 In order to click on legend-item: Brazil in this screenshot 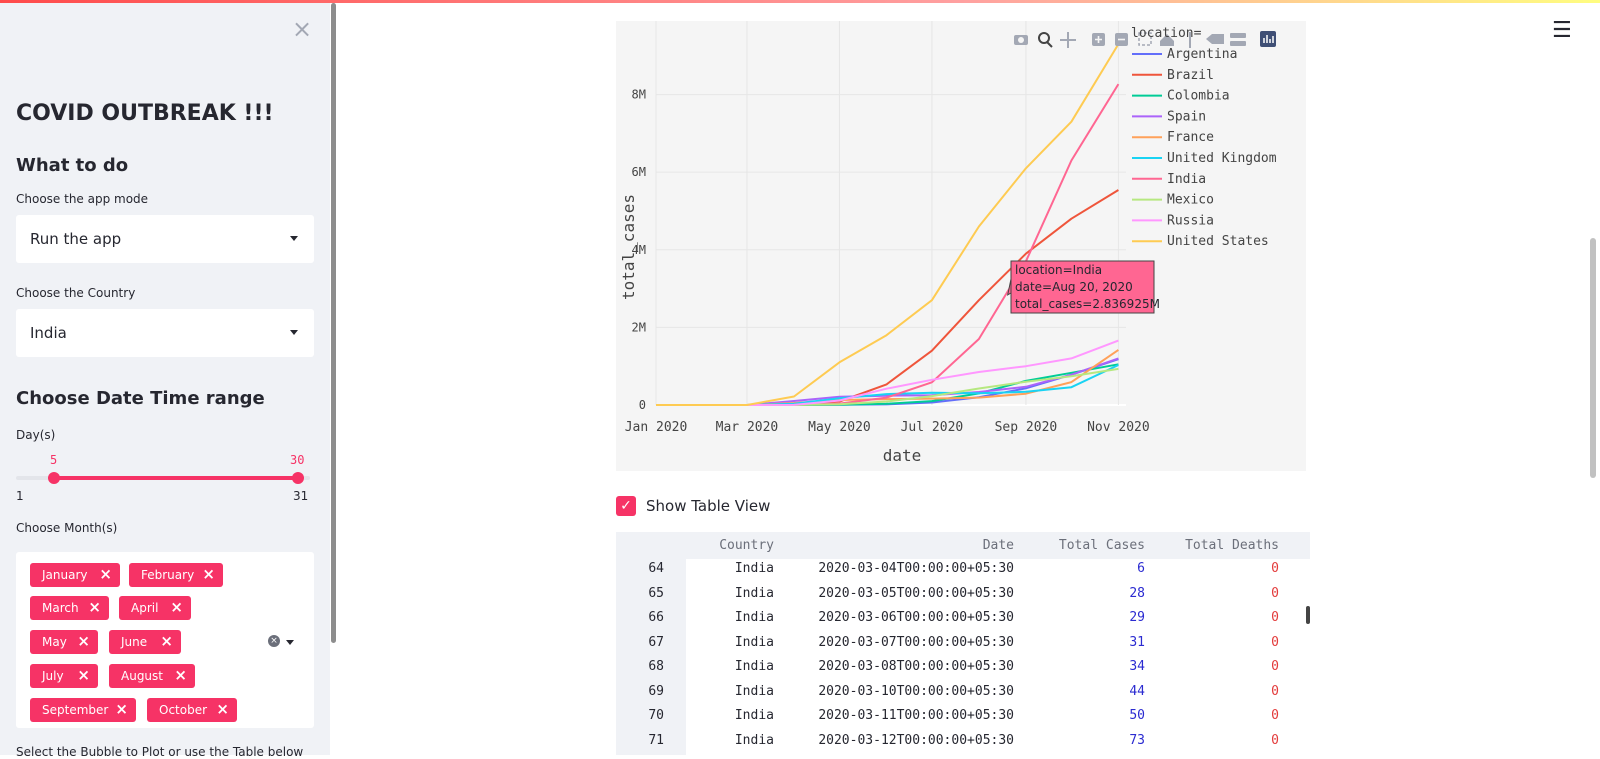, I will do `click(1190, 75)`.